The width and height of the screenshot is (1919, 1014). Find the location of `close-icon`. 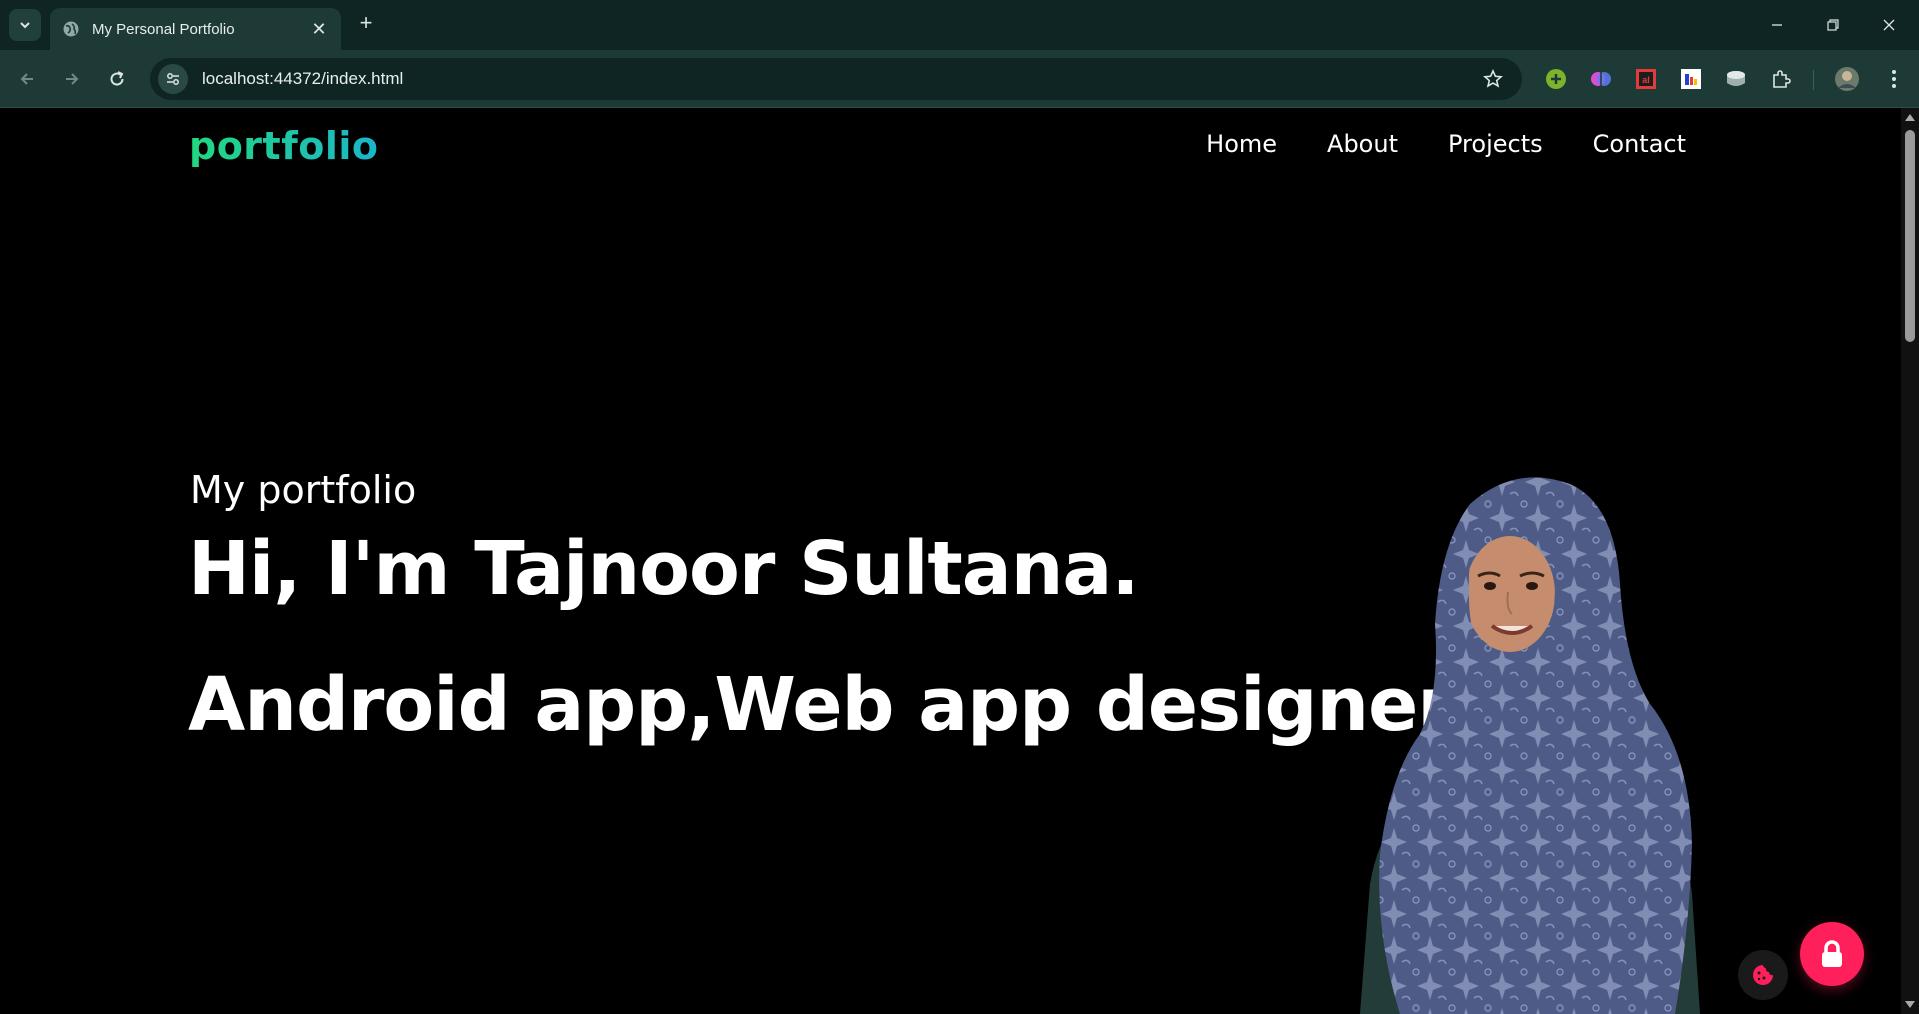

close-icon is located at coordinates (1889, 25).